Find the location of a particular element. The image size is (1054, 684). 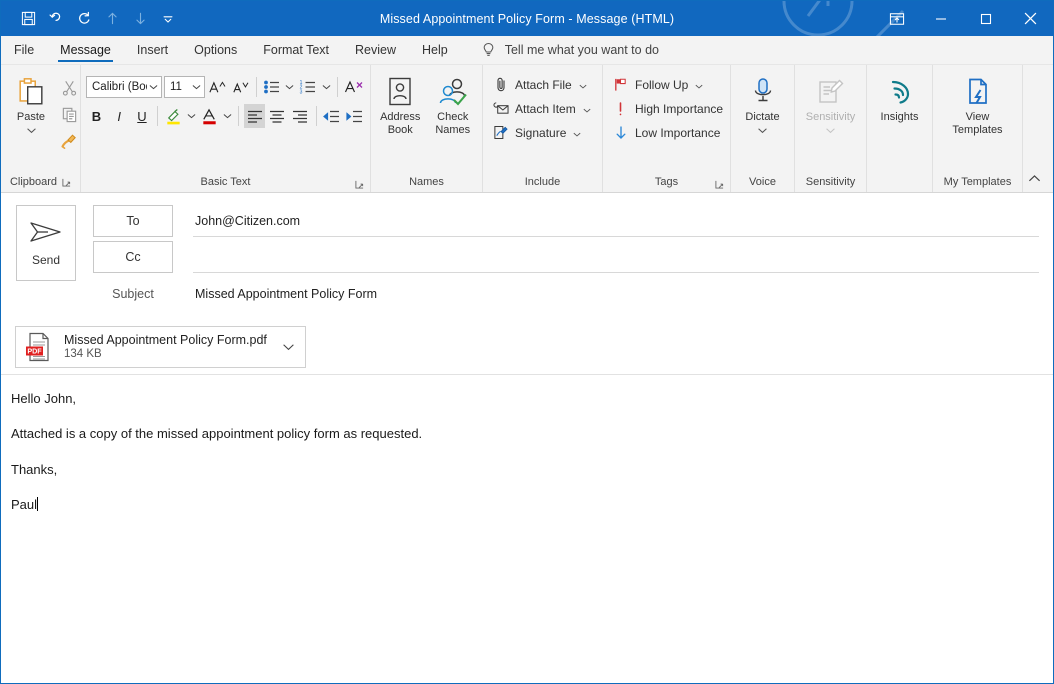

attachment-file-size: 134 KB is located at coordinates (83, 354).